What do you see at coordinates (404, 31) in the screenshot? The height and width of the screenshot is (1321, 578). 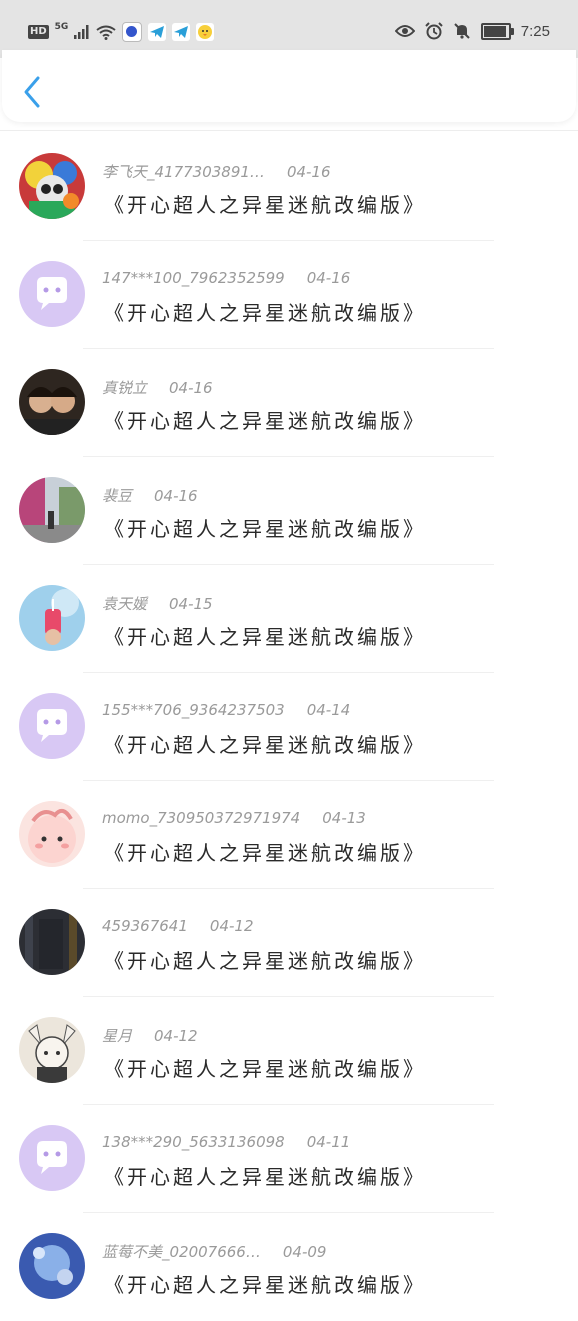 I see `eye-icon` at bounding box center [404, 31].